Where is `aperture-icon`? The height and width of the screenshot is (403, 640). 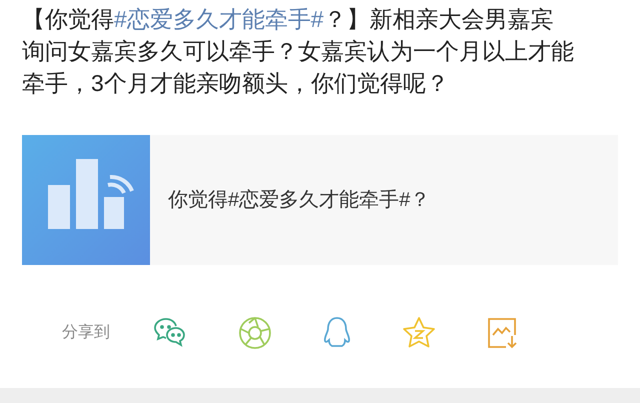 aperture-icon is located at coordinates (255, 333).